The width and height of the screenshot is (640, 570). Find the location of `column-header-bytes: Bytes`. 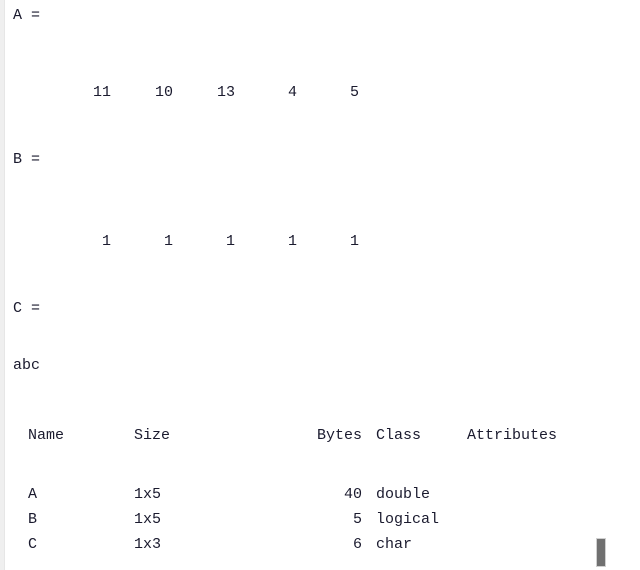

column-header-bytes: Bytes is located at coordinates (339, 435).